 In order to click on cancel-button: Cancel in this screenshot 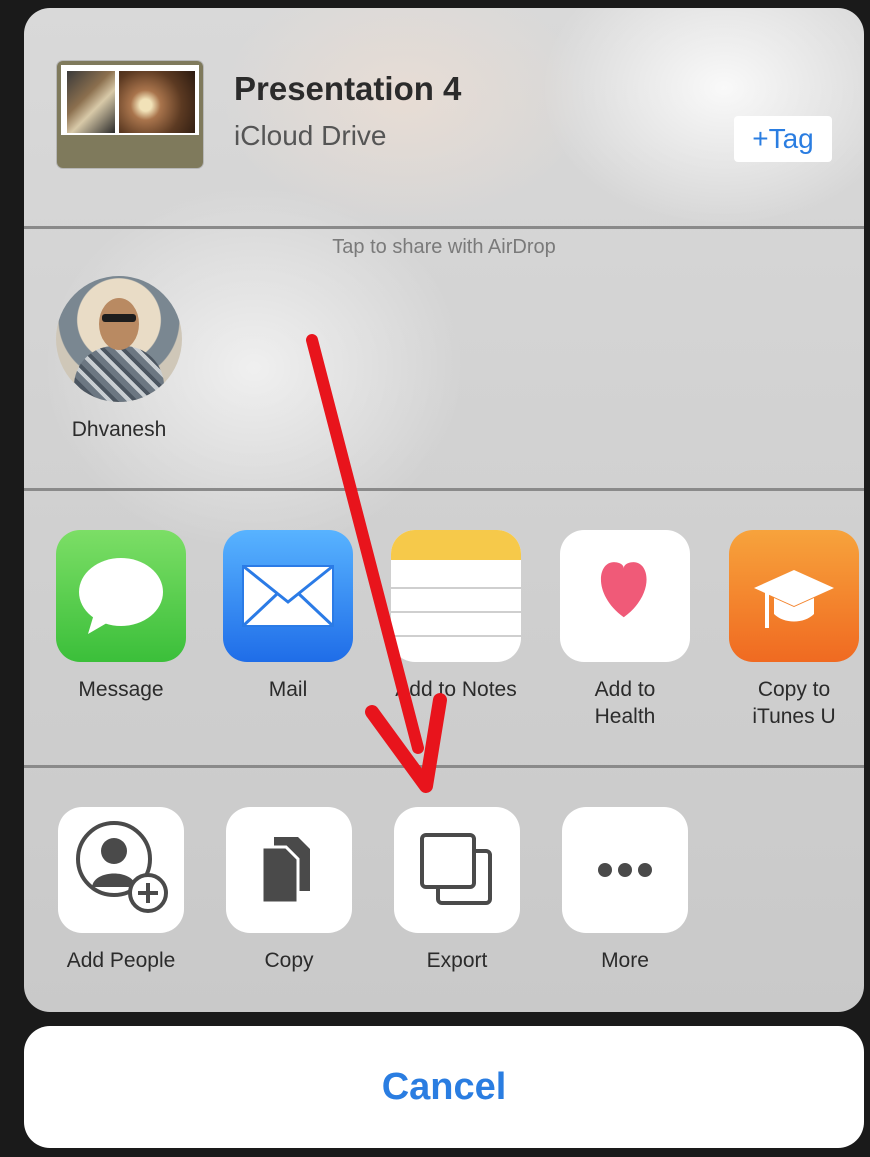, I will do `click(444, 1087)`.